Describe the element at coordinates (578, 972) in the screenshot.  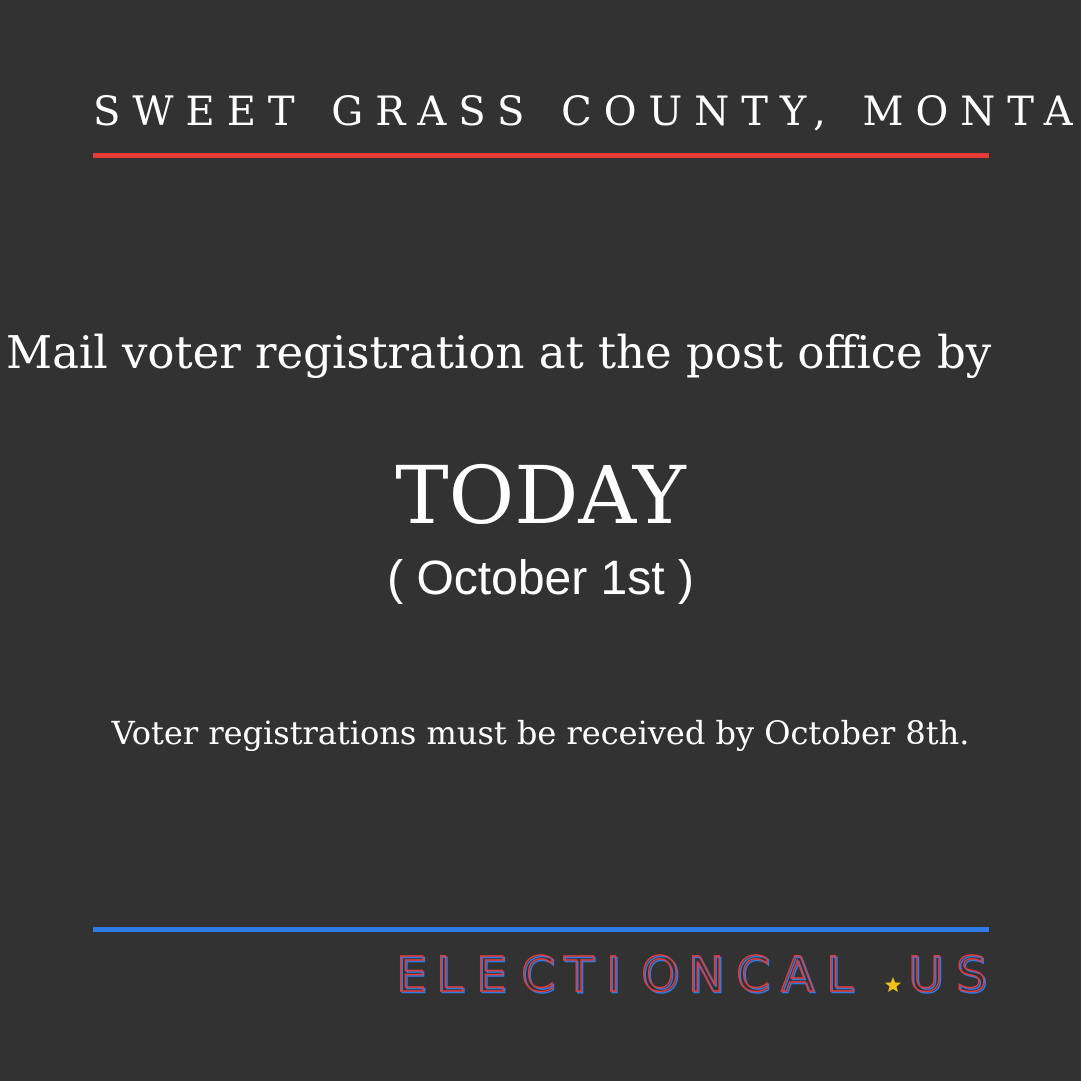
I see `logo-letter: T` at that location.